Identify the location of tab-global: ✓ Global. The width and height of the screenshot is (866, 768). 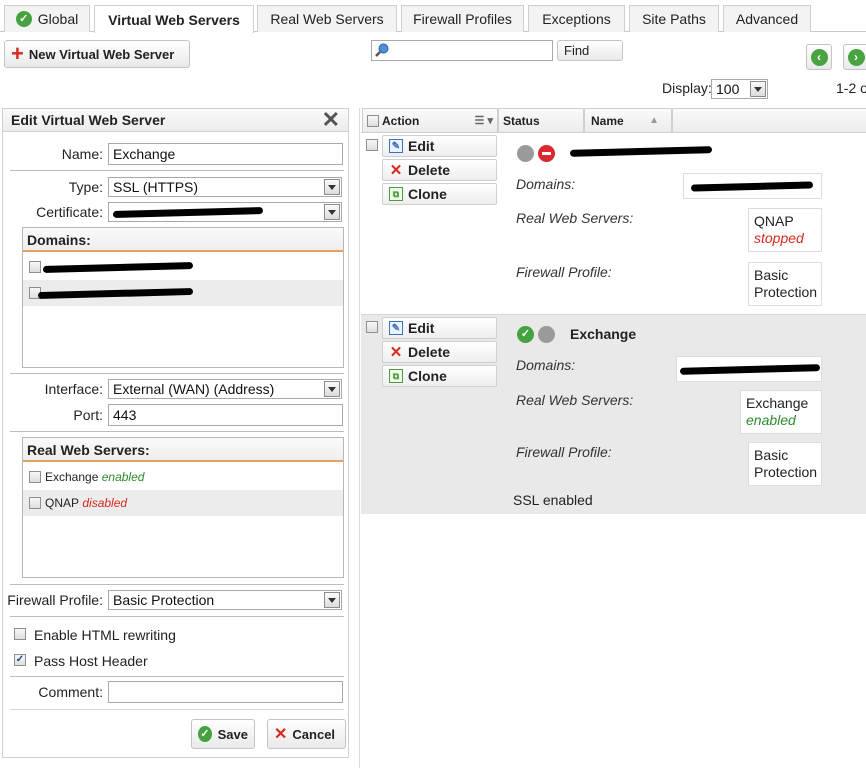
(47, 18).